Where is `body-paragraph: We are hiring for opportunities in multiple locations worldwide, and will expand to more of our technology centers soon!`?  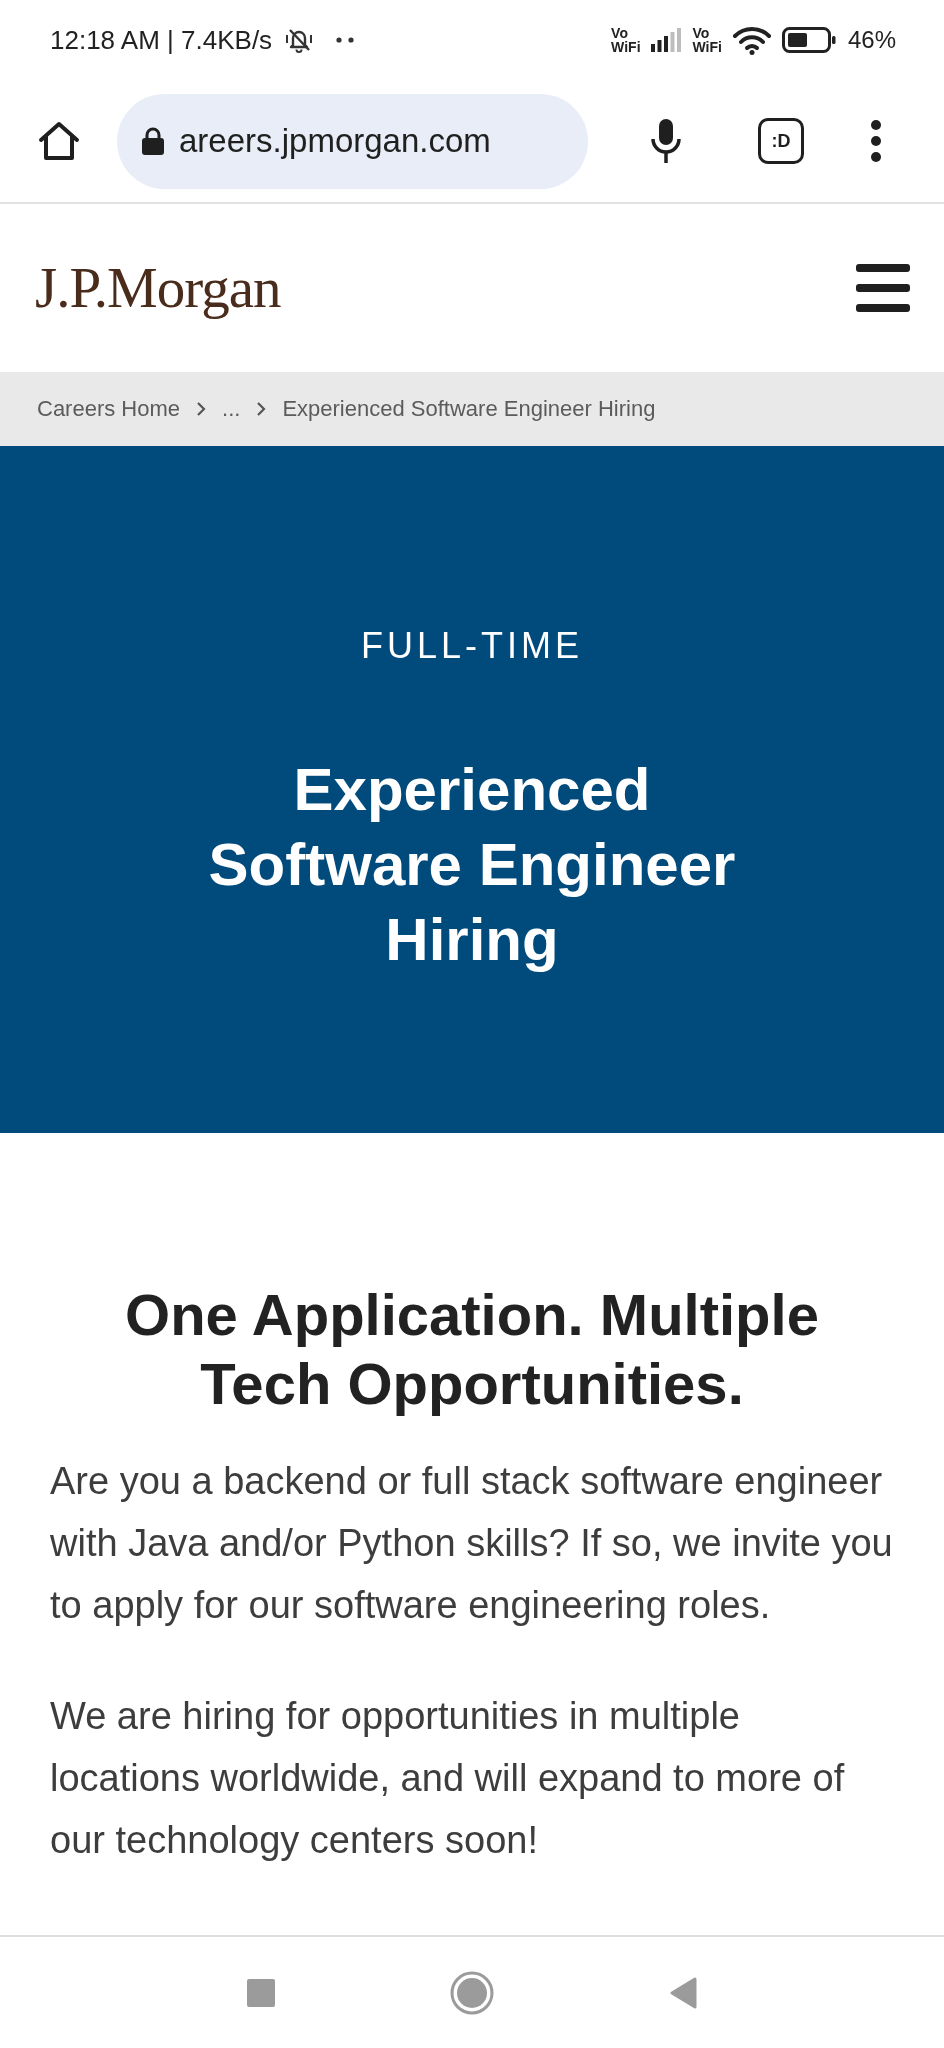
body-paragraph: We are hiring for opportunities in multiple locations worldwide, and will expand to more of our technology centers soon! is located at coordinates (448, 1778).